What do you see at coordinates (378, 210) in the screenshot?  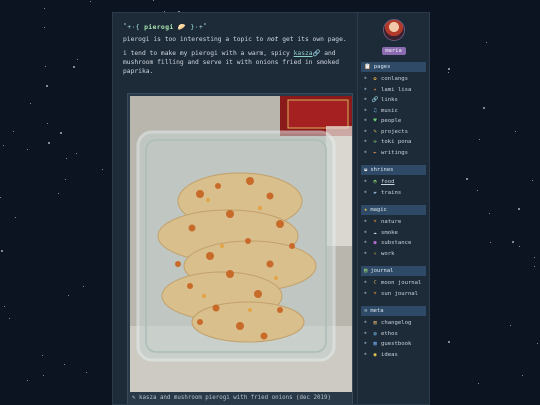 I see `section-heading-label: magic` at bounding box center [378, 210].